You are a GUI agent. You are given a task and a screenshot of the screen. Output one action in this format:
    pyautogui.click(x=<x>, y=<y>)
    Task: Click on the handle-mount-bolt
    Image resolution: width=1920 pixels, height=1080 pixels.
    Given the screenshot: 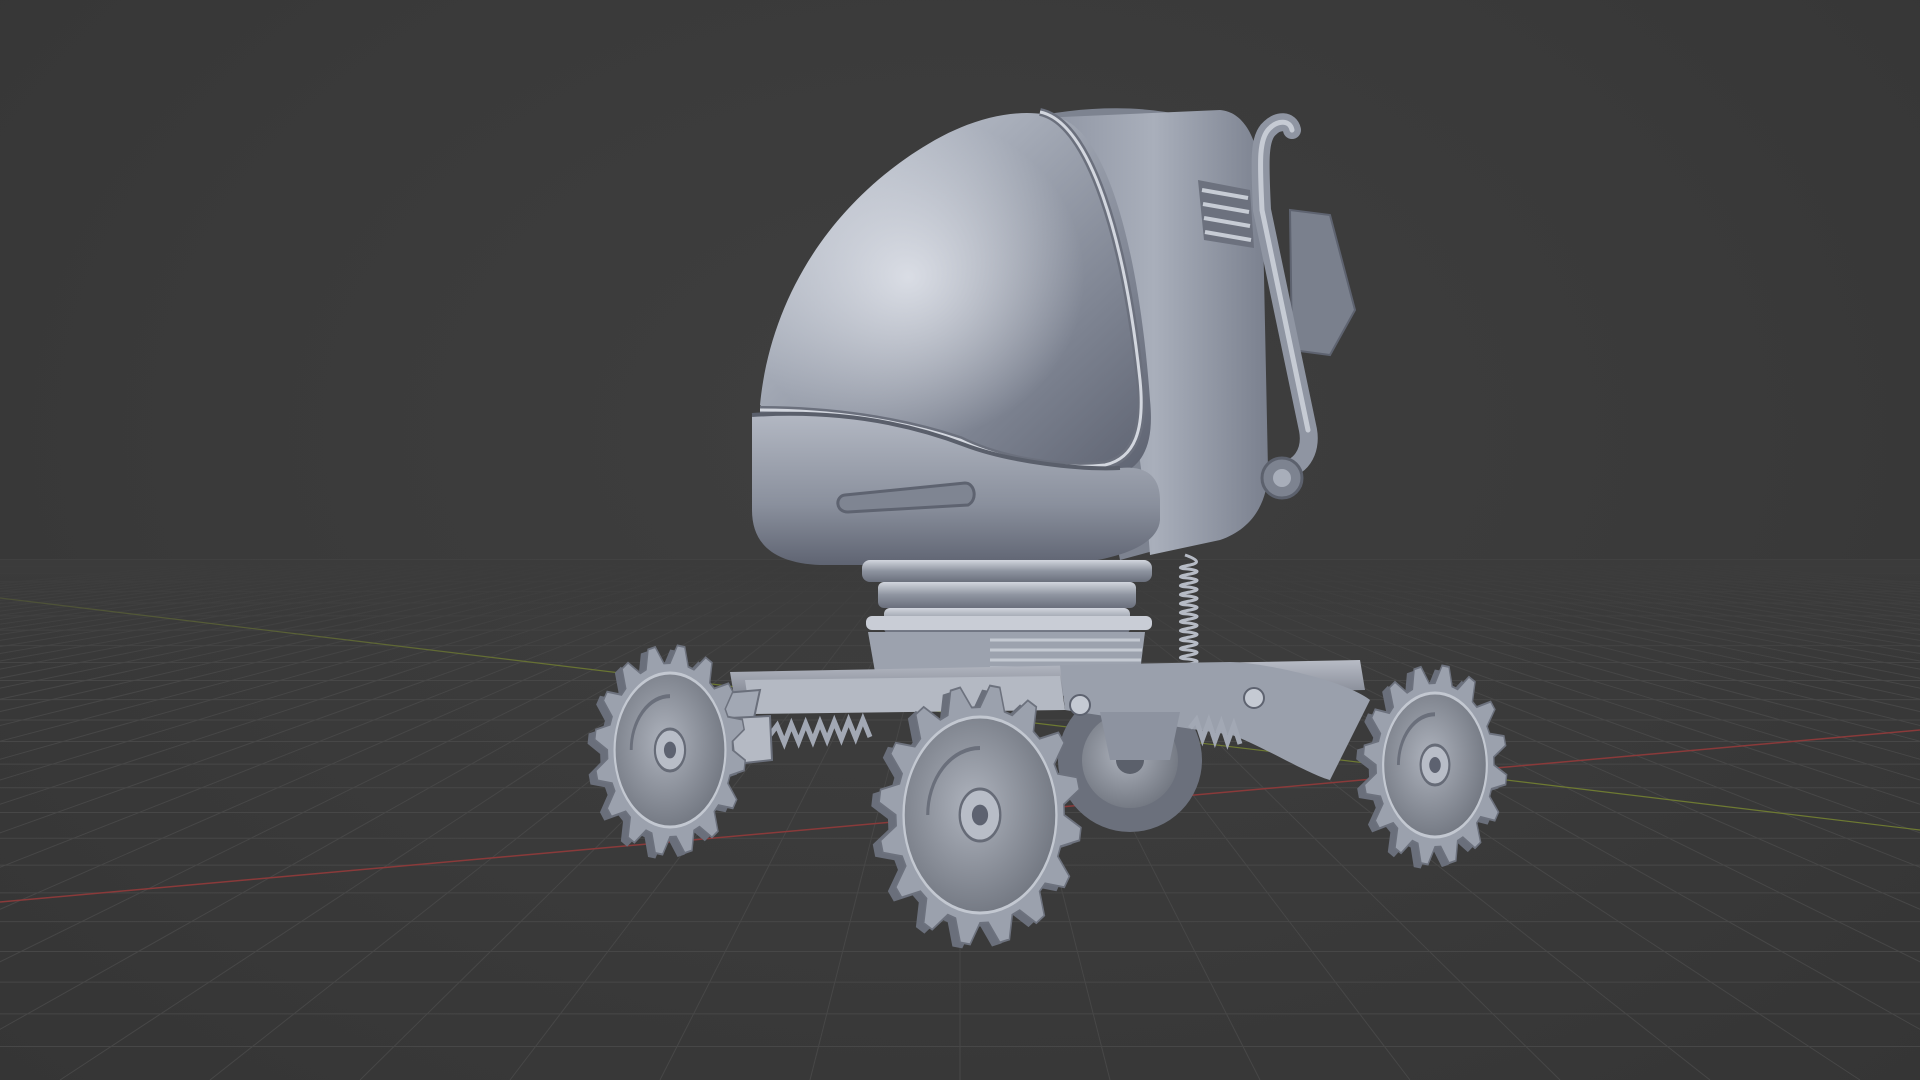 What is the action you would take?
    pyautogui.click(x=1282, y=478)
    